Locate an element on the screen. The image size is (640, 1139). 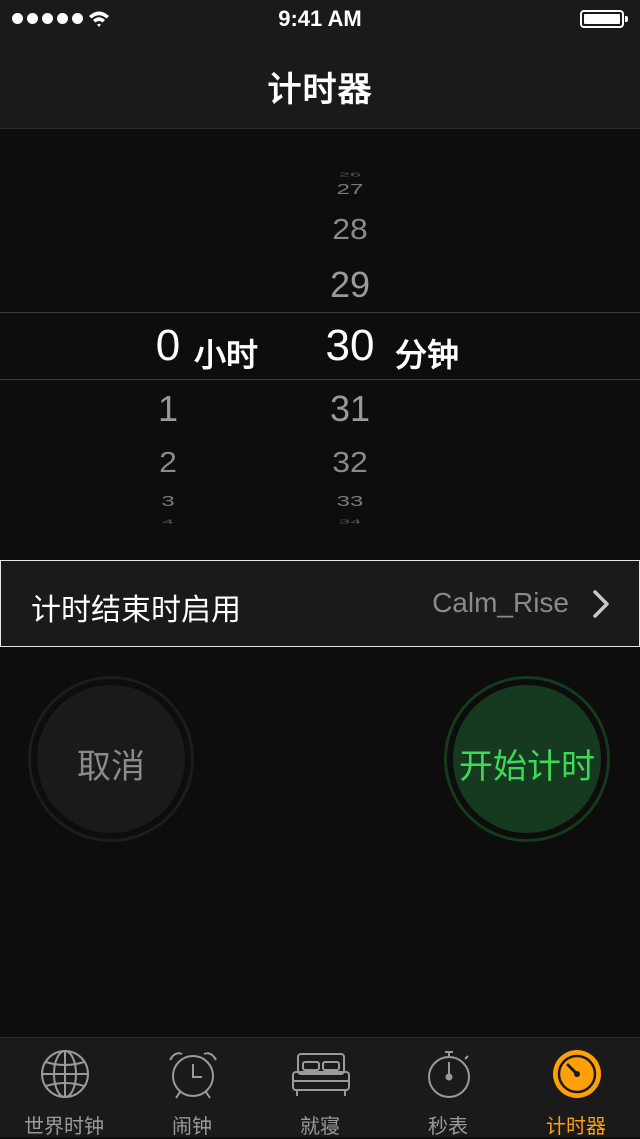
battery-icon is located at coordinates (604, 19).